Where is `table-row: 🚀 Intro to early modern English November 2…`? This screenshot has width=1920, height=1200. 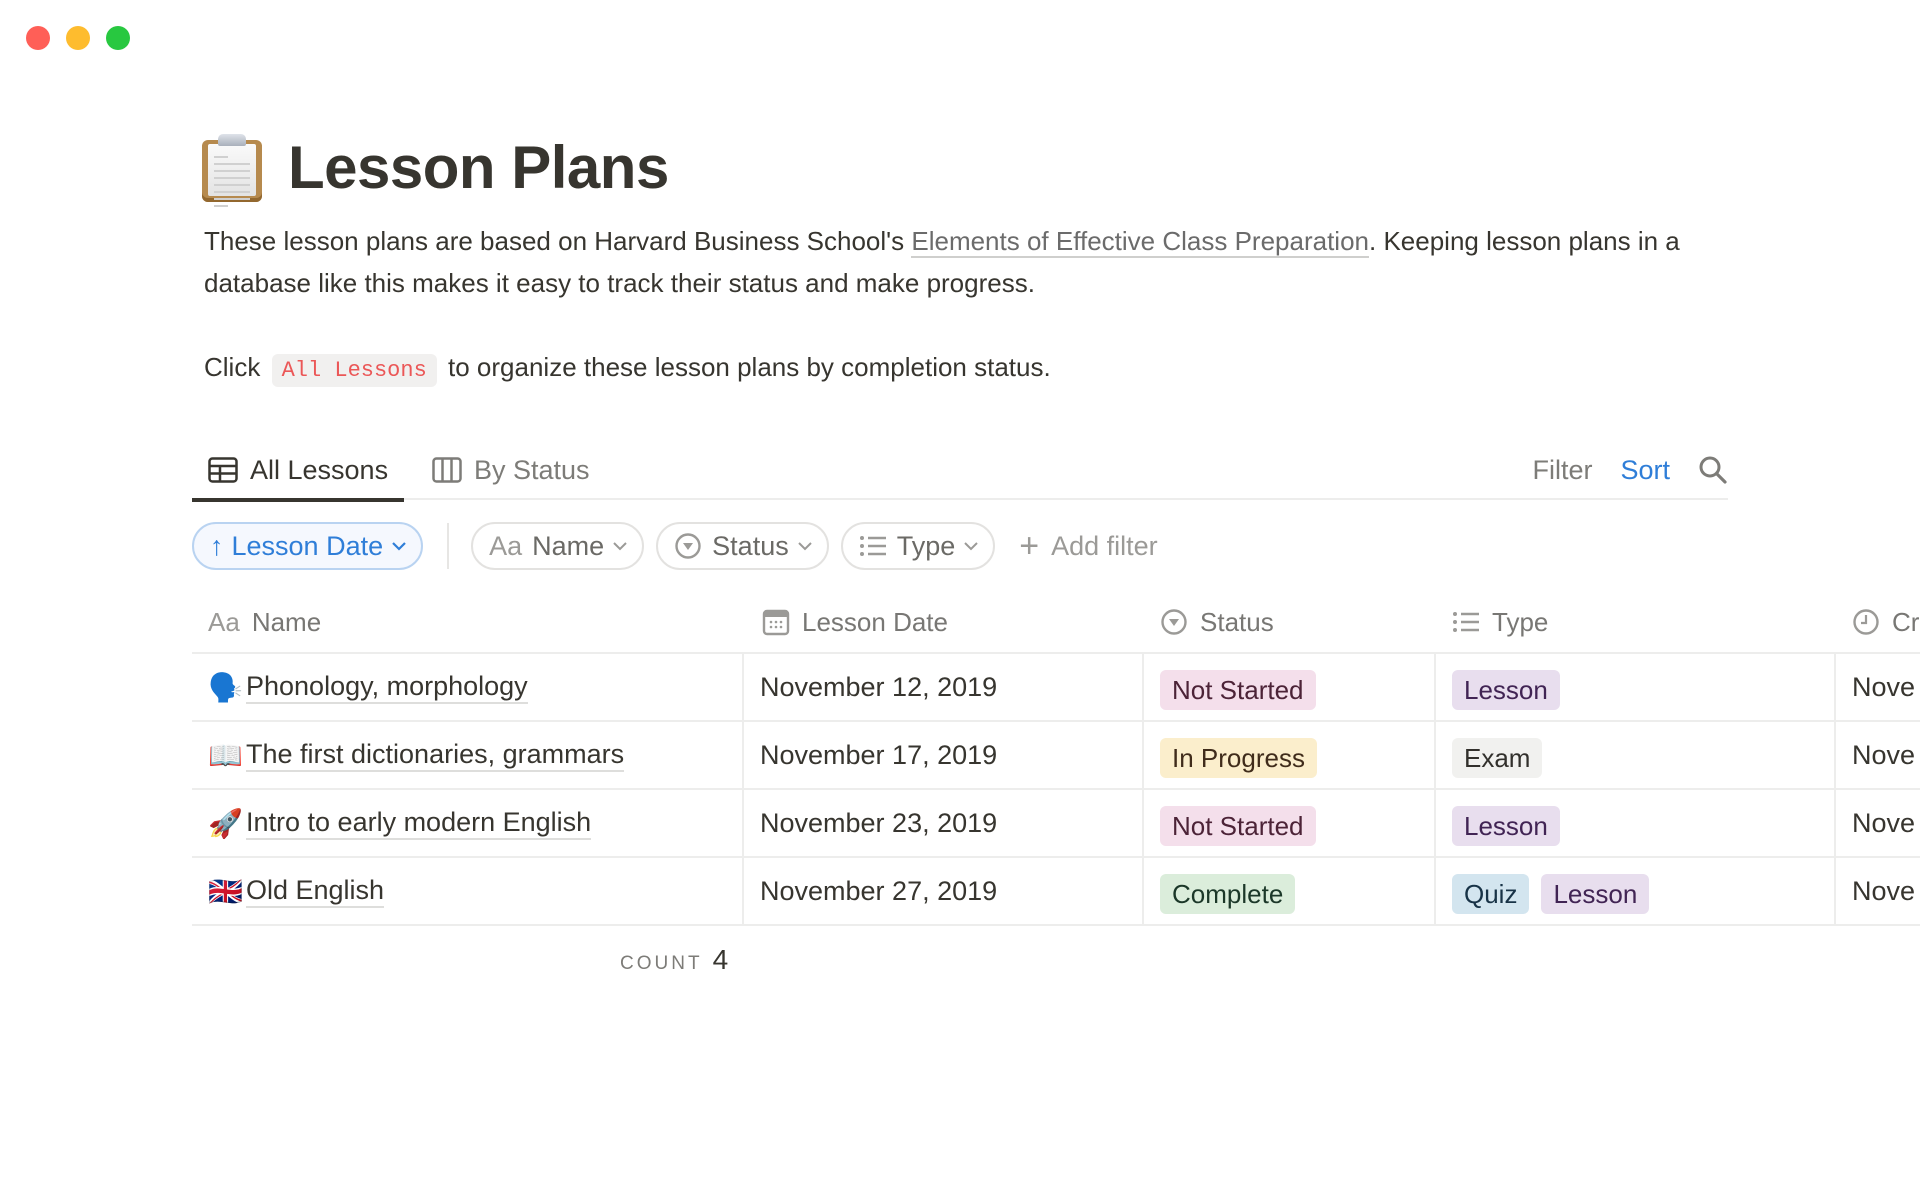
table-row: 🚀 Intro to early modern English November 2… is located at coordinates (1056, 824).